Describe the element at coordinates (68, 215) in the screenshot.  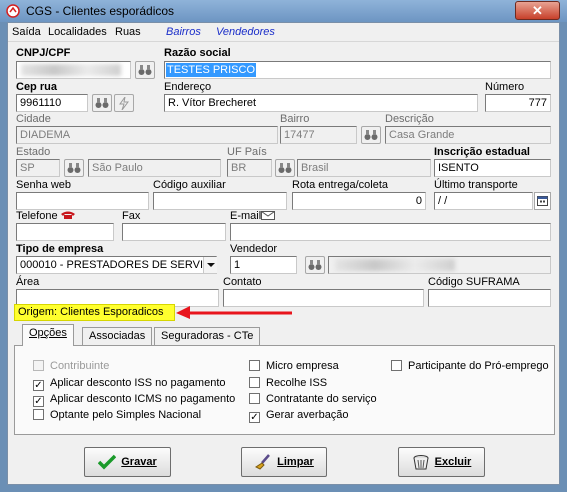
I see `telephone-icon` at that location.